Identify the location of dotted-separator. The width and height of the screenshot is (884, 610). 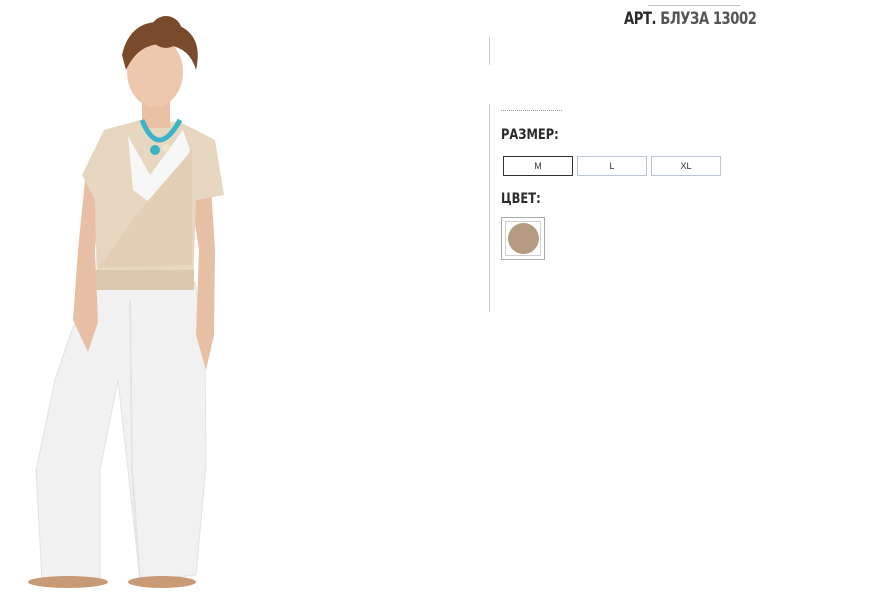
(531, 110).